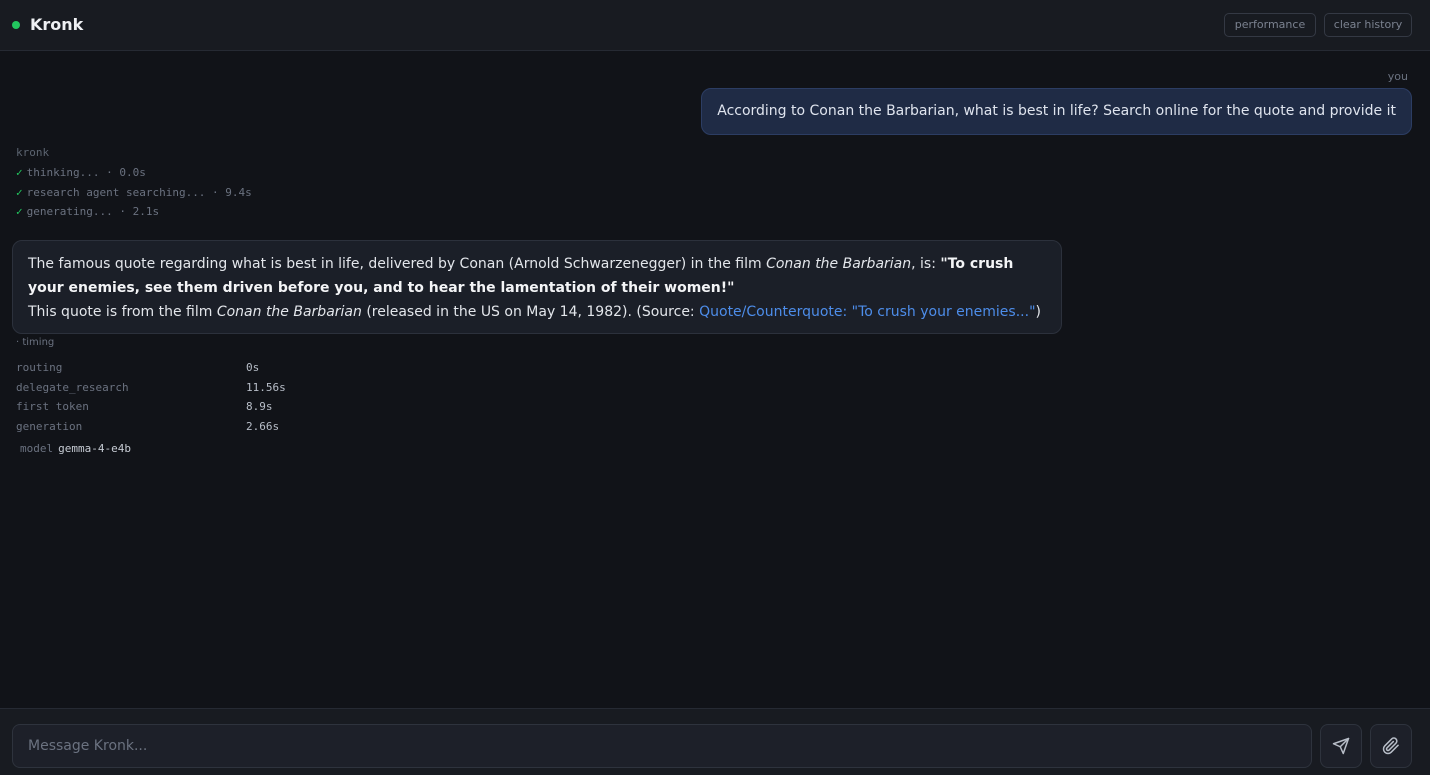  I want to click on timing-value: 8.9s, so click(259, 407).